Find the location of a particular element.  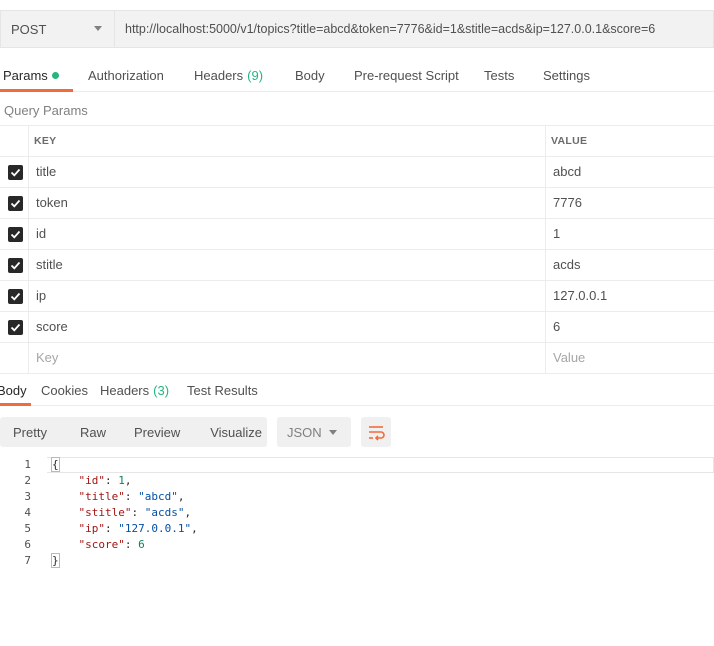

json-key: "stitle" is located at coordinates (105, 512).